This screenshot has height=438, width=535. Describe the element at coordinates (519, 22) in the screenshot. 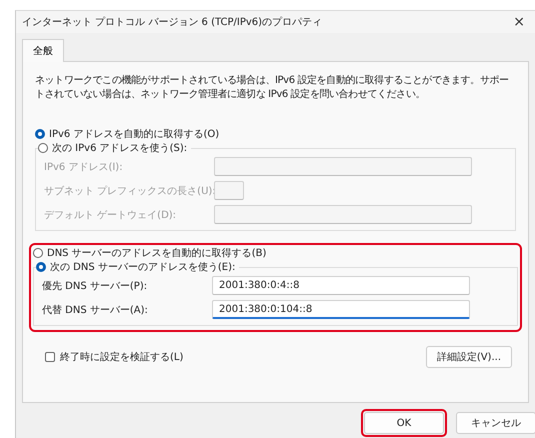

I see `close-button: ×` at that location.